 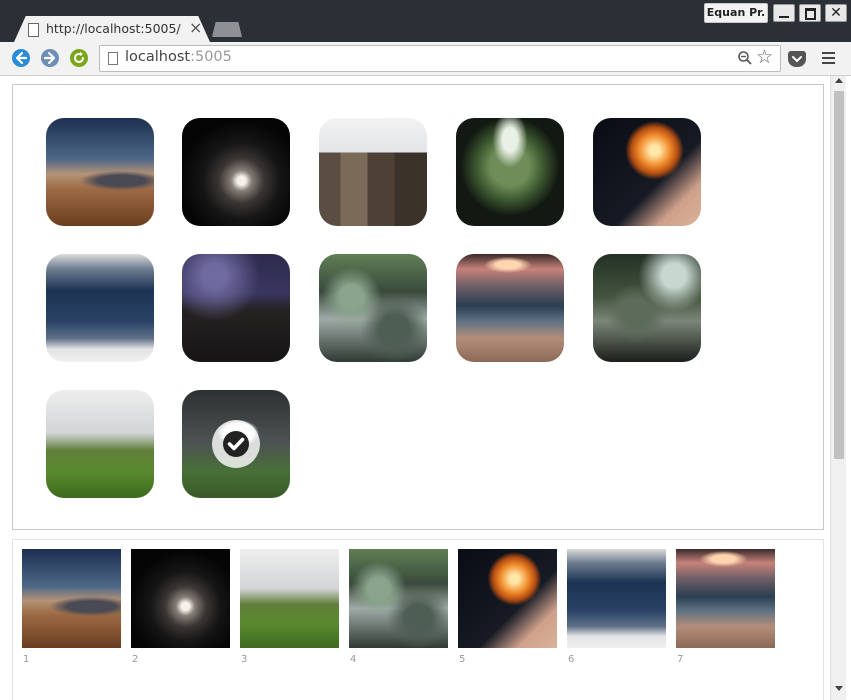 I want to click on forward-arrow-icon, so click(x=49, y=58).